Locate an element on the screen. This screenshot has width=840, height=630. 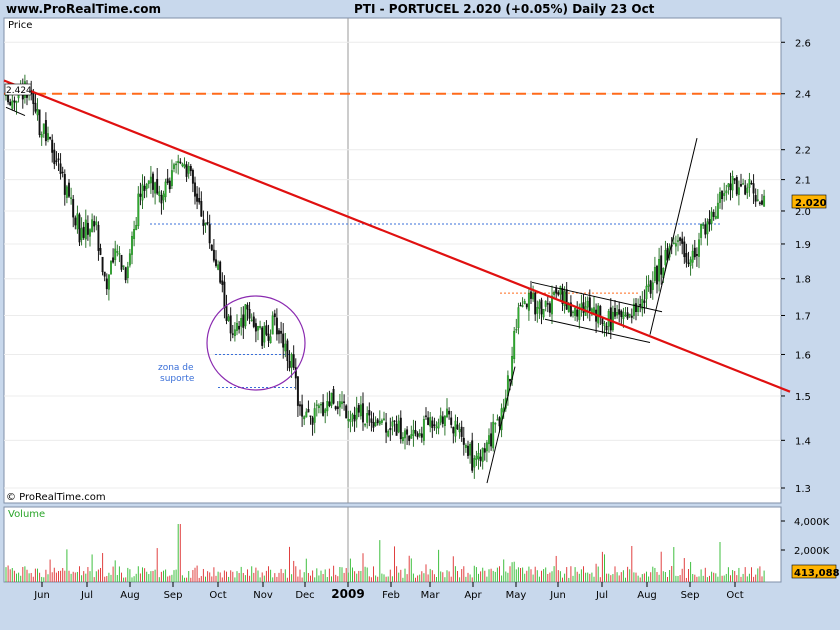
volume-panel is located at coordinates (392, 544).